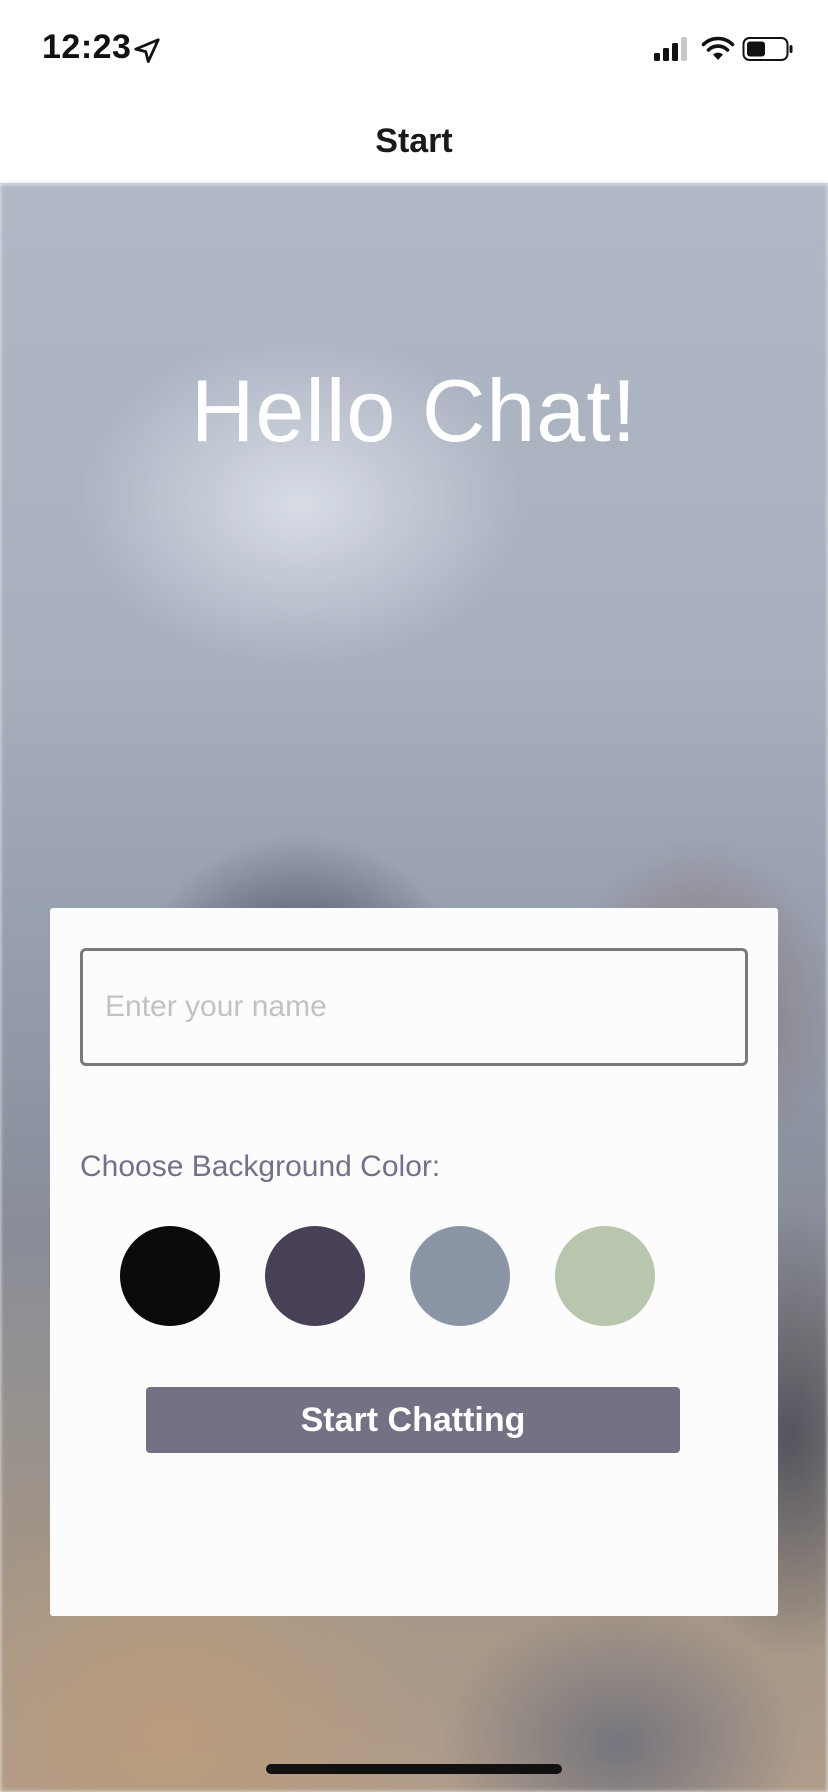 The image size is (828, 1792). Describe the element at coordinates (414, 410) in the screenshot. I see `app-title: Hello Chat!` at that location.